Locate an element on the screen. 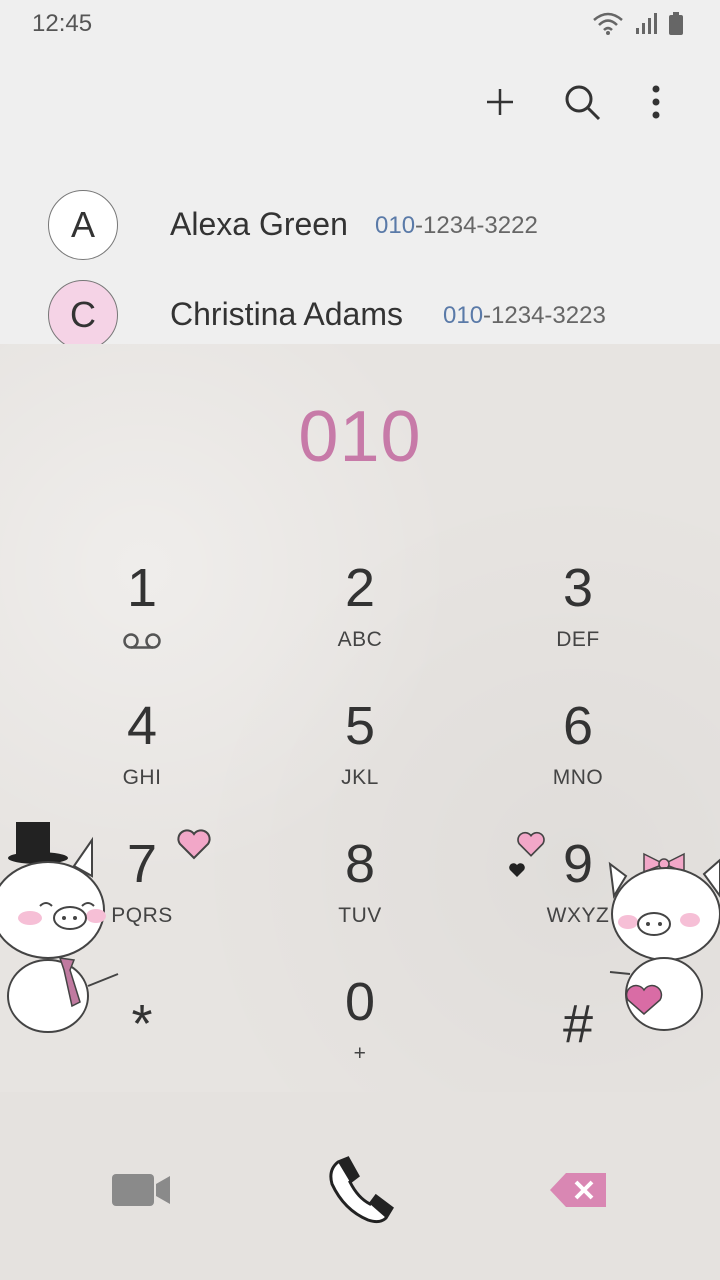  key-letters: TUV is located at coordinates (360, 915).